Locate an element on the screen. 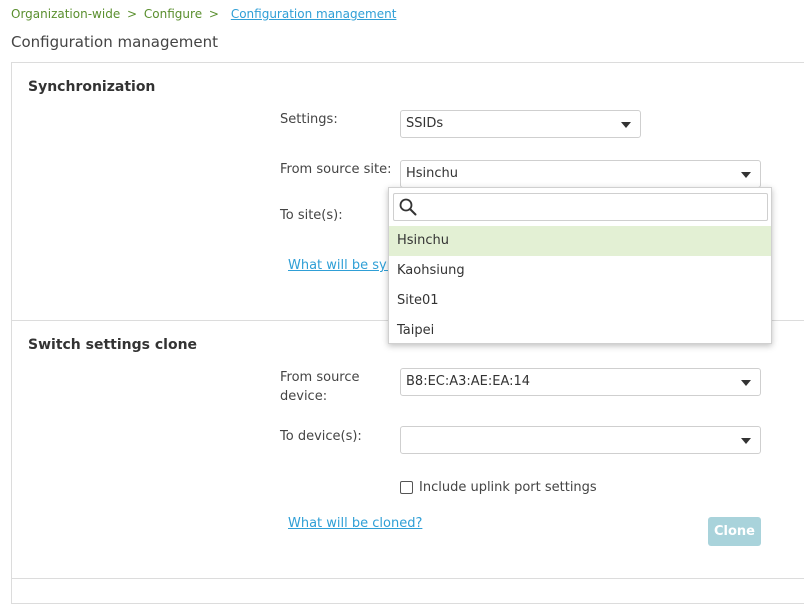 The image size is (804, 604). settings-select: SSIDs is located at coordinates (520, 124).